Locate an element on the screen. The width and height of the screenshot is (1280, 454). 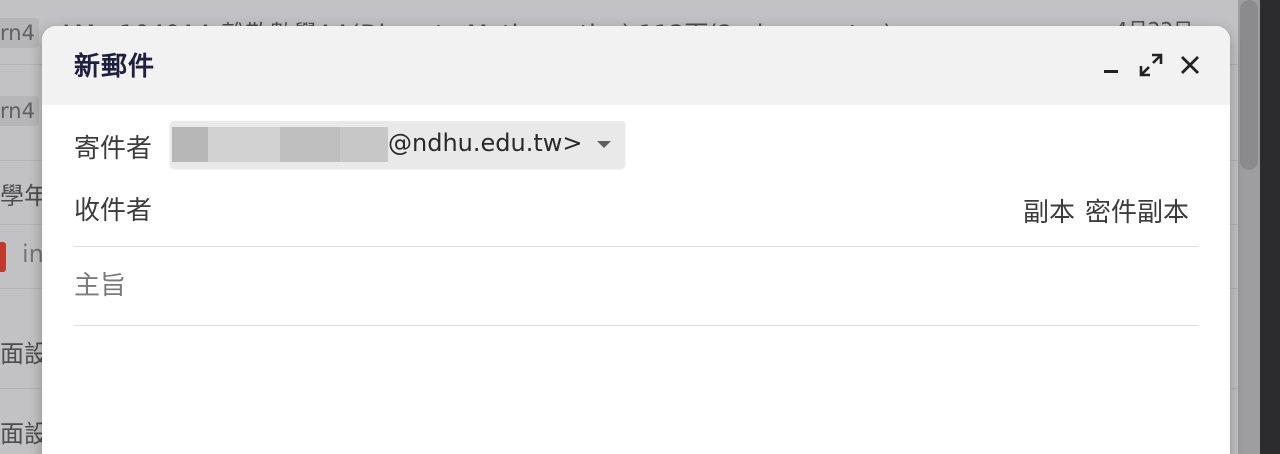
attachment-badge-icon is located at coordinates (3, 257).